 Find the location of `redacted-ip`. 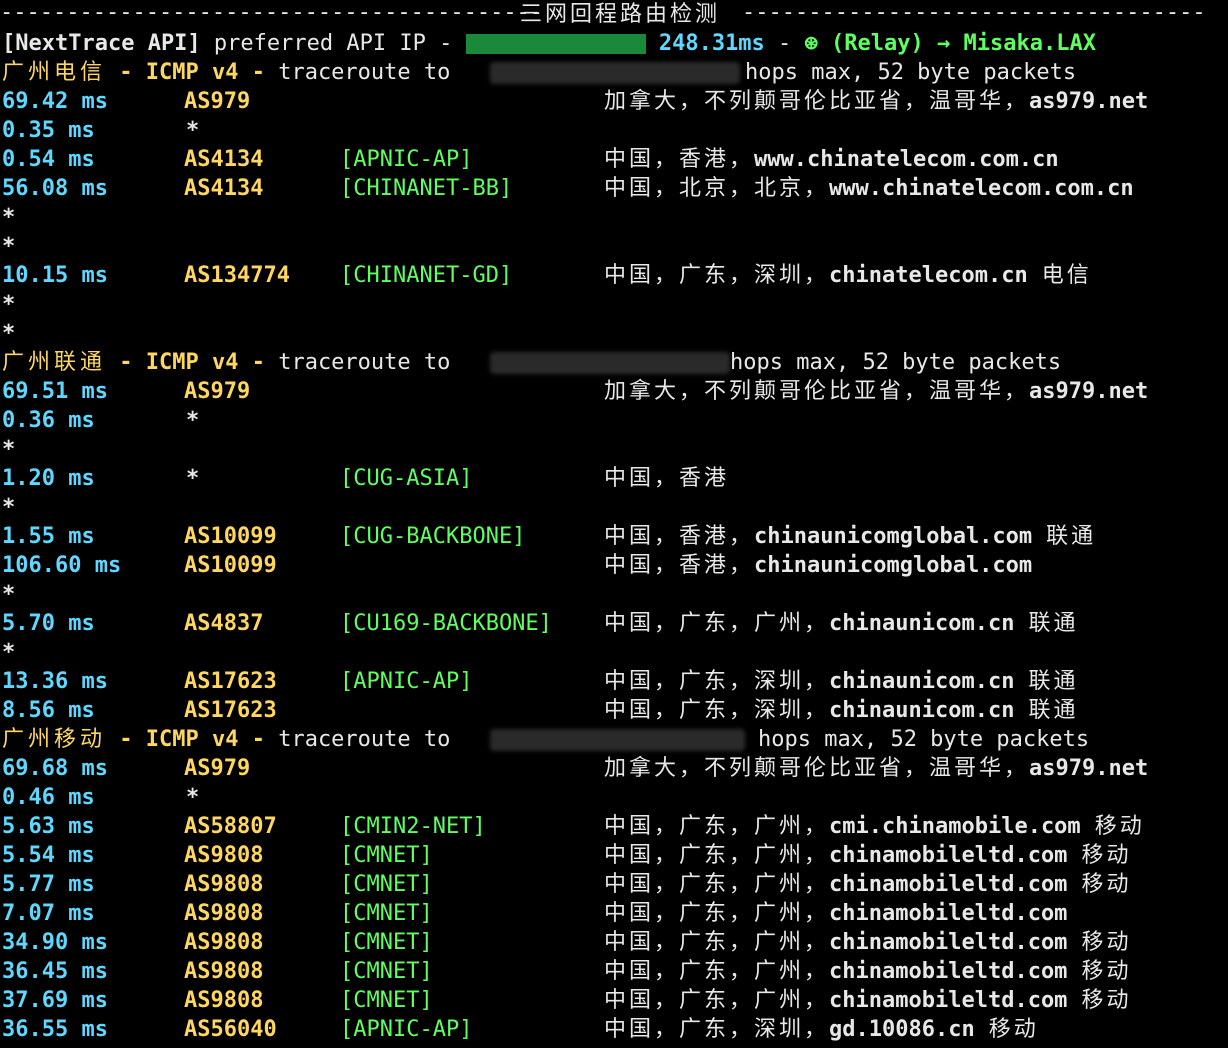

redacted-ip is located at coordinates (555, 44).